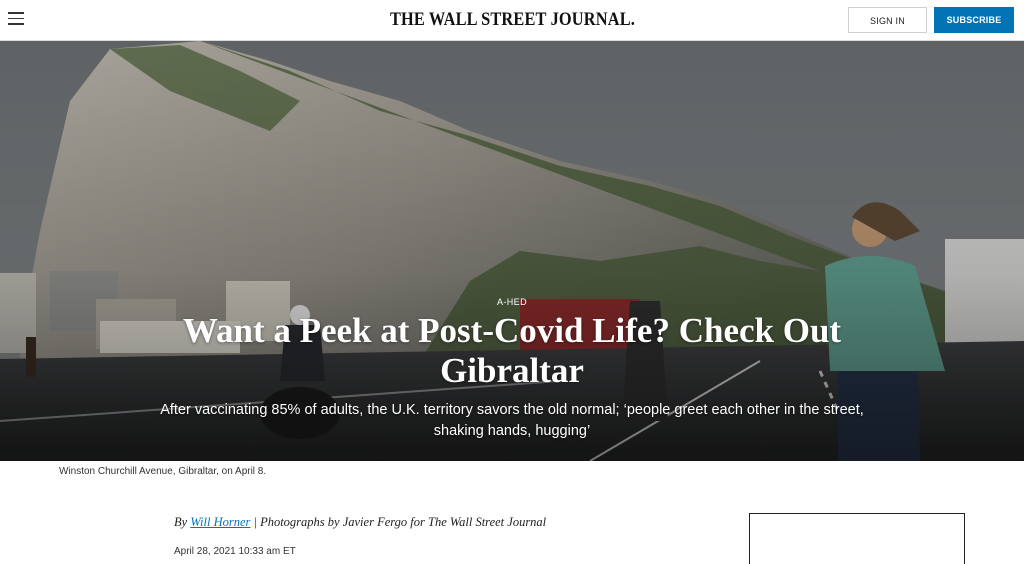 The width and height of the screenshot is (1024, 564). What do you see at coordinates (512, 302) in the screenshot?
I see `section-label: A-HED` at bounding box center [512, 302].